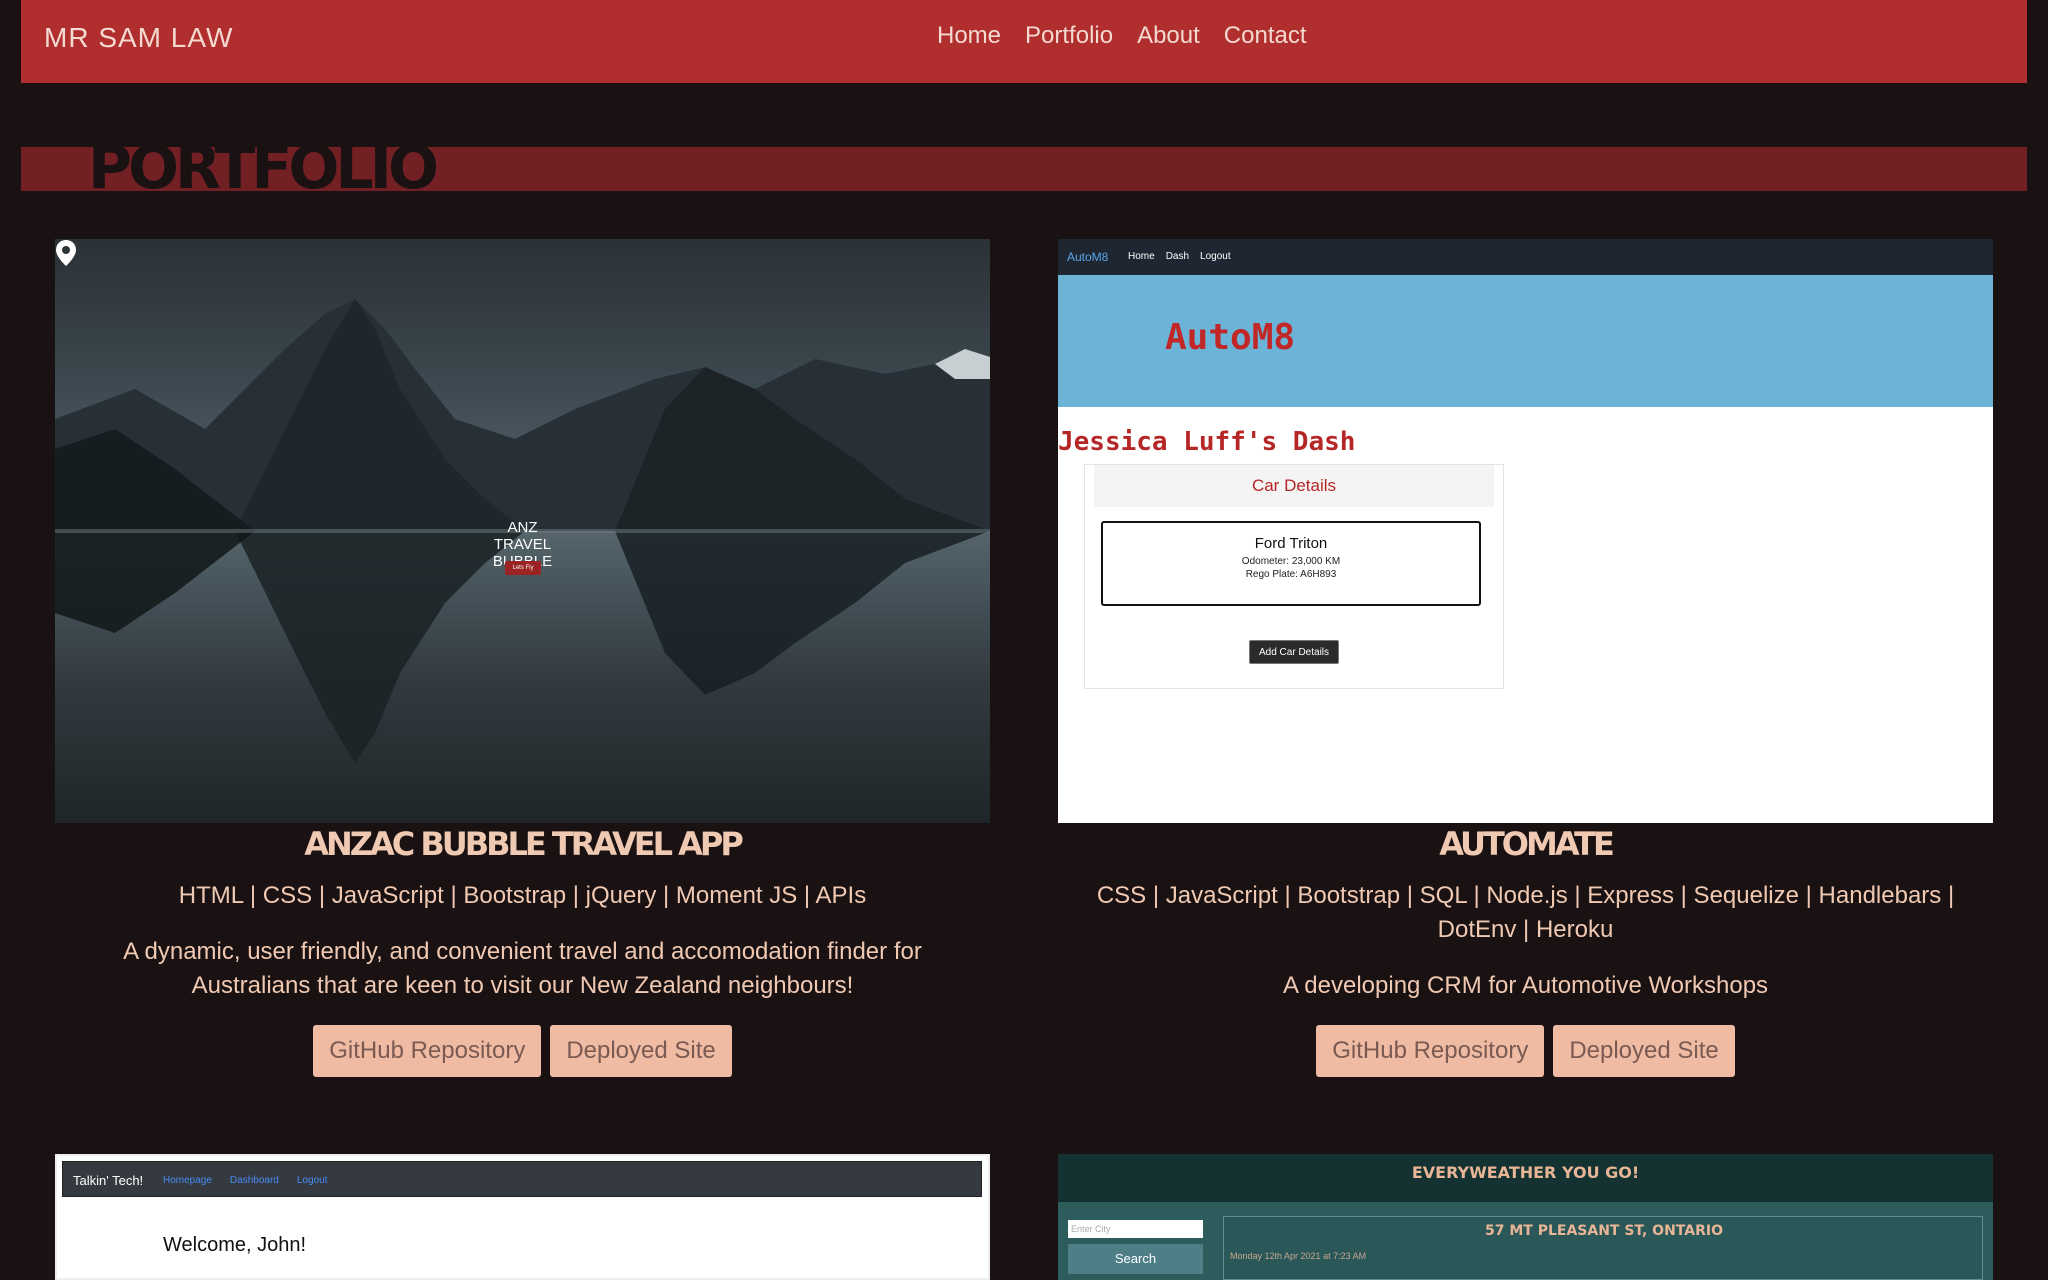 The image size is (2048, 1280). I want to click on navbar: MR SAM LAW Home Portfolio About Contact, so click(1024, 41).